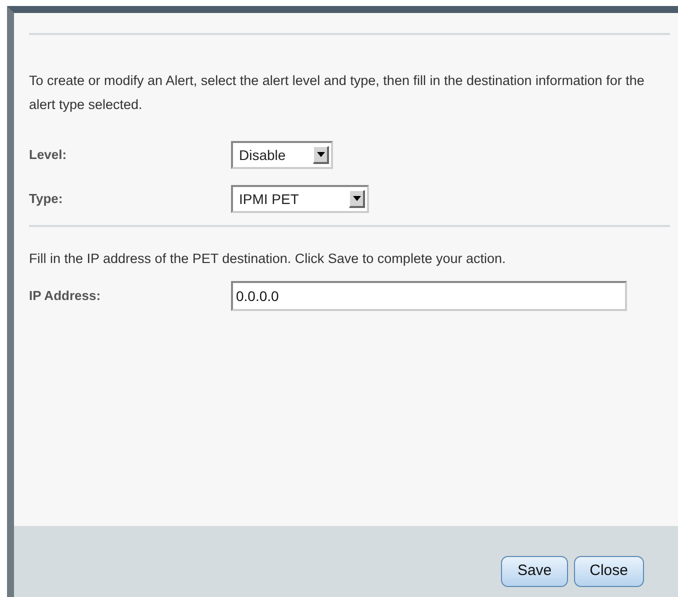 The image size is (678, 597). Describe the element at coordinates (534, 571) in the screenshot. I see `dialog-button: Save` at that location.